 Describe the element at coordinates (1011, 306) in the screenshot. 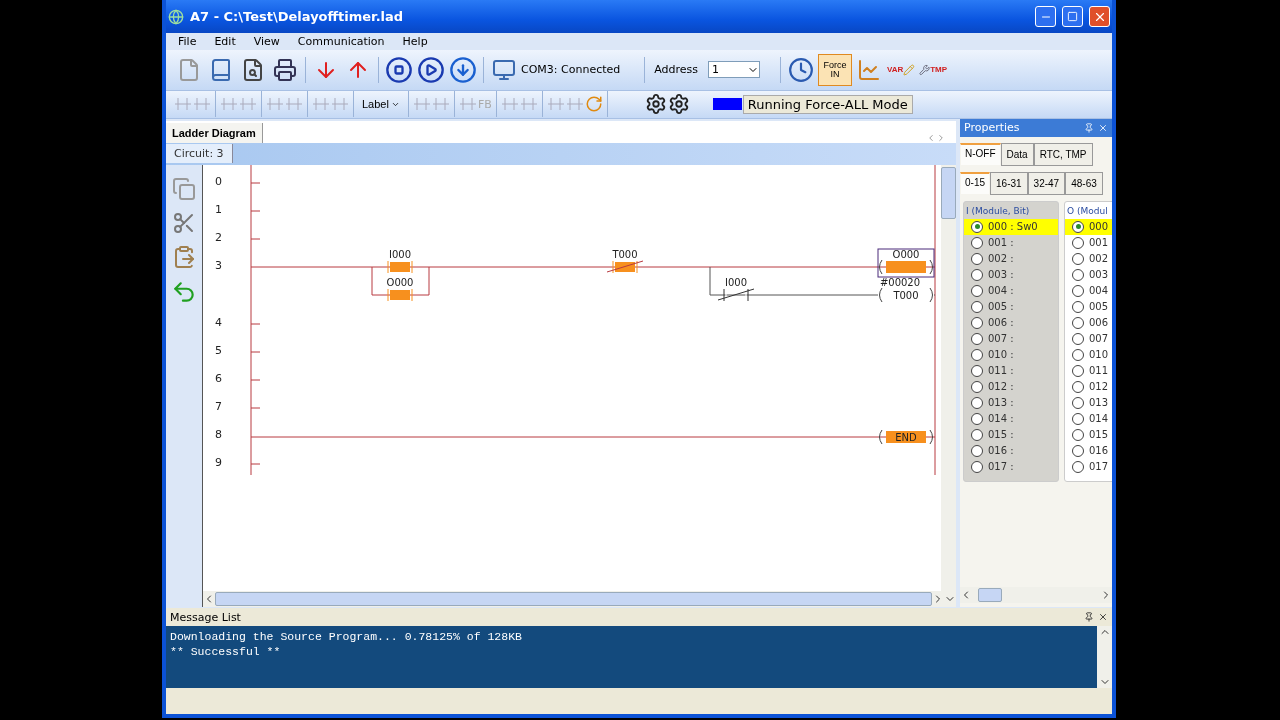

I see `bit-option: 005 :` at that location.